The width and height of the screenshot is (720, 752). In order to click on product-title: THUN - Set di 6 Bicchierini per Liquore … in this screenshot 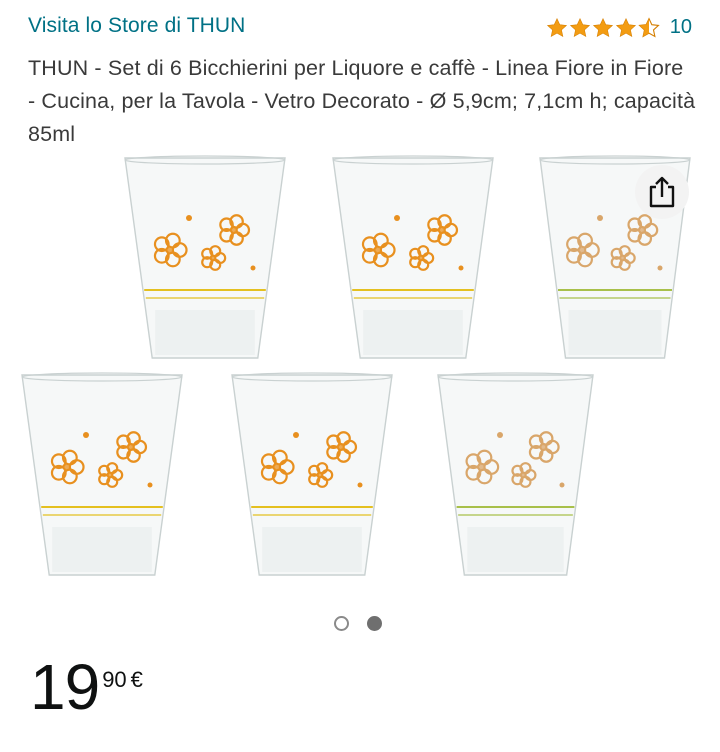, I will do `click(362, 101)`.